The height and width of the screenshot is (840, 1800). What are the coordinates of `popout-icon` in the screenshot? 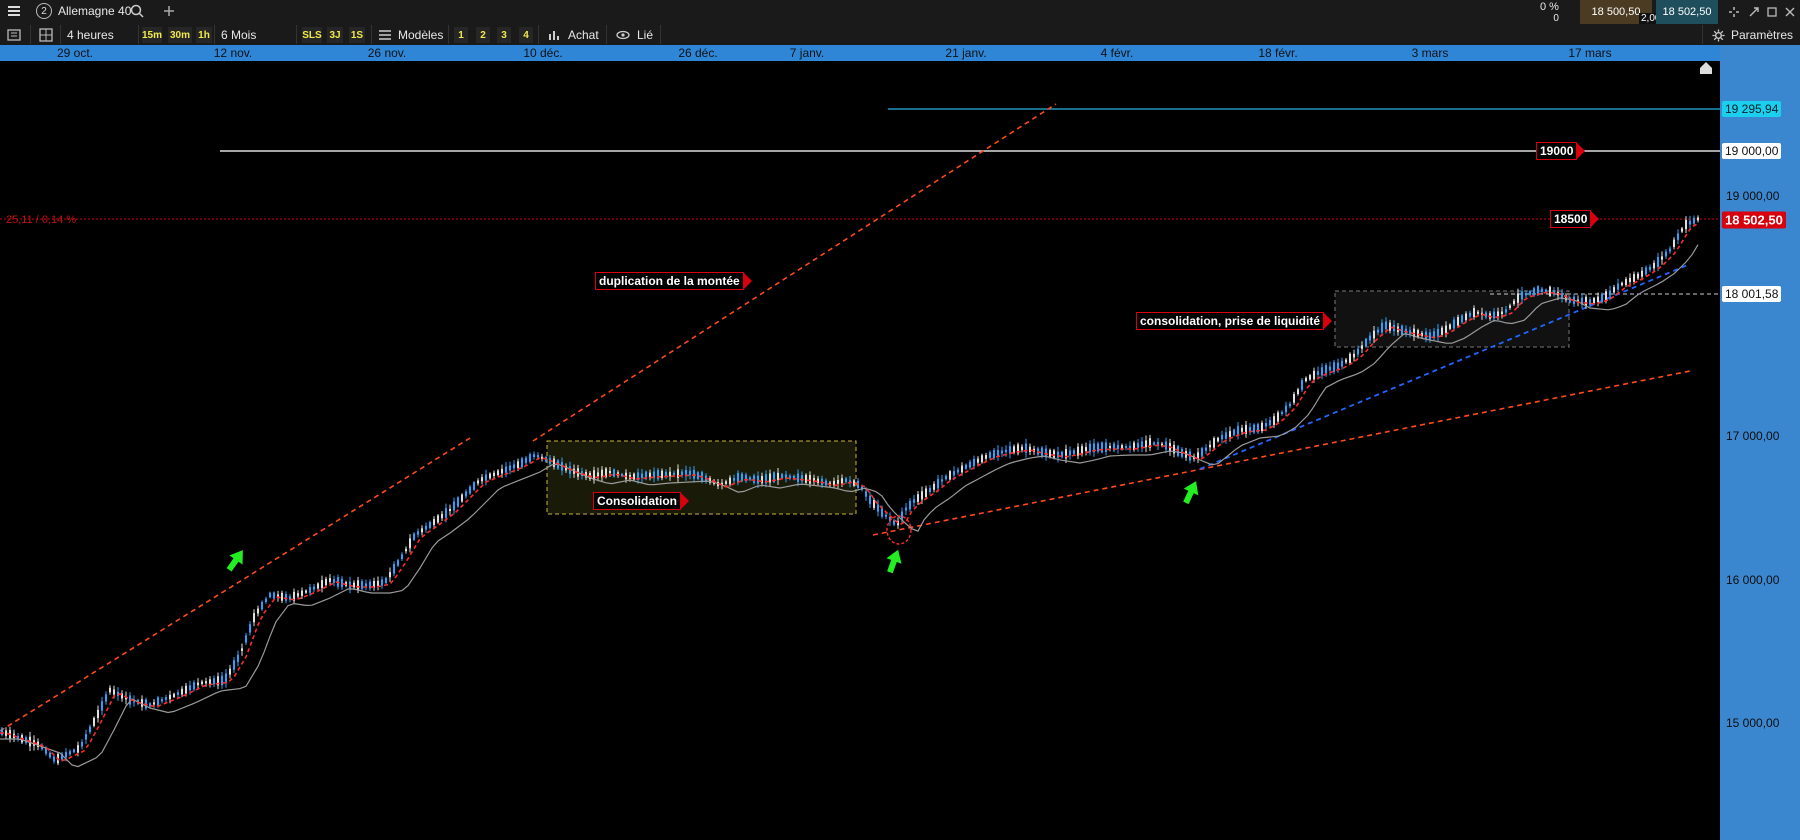 It's located at (1772, 12).